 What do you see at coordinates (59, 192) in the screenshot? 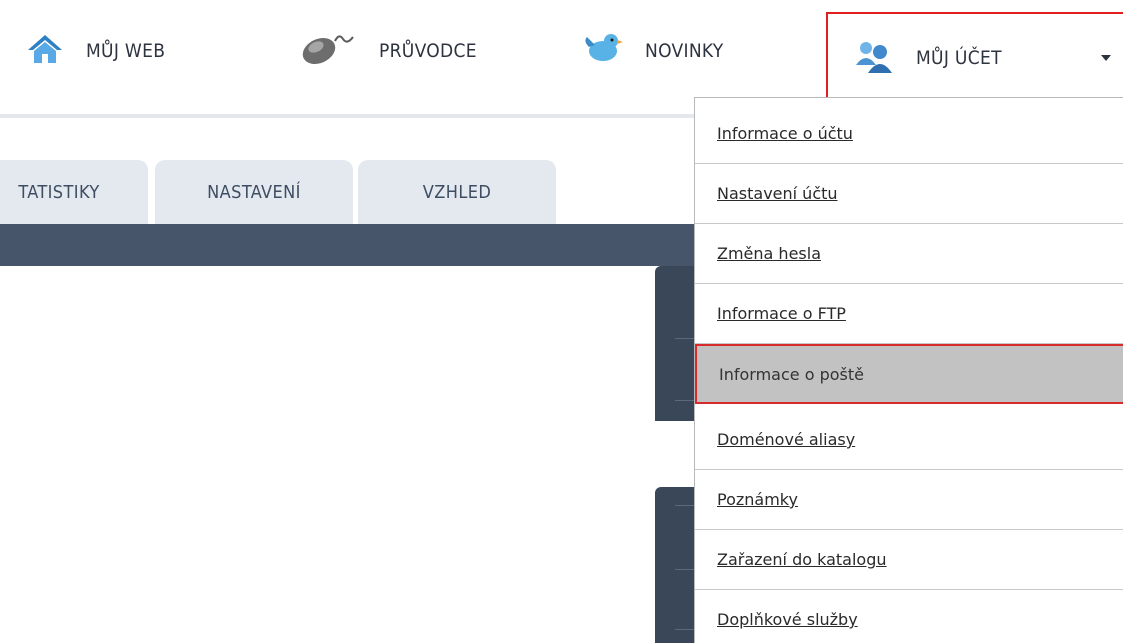
I see `tab-label-statistics: TATISTIKY` at bounding box center [59, 192].